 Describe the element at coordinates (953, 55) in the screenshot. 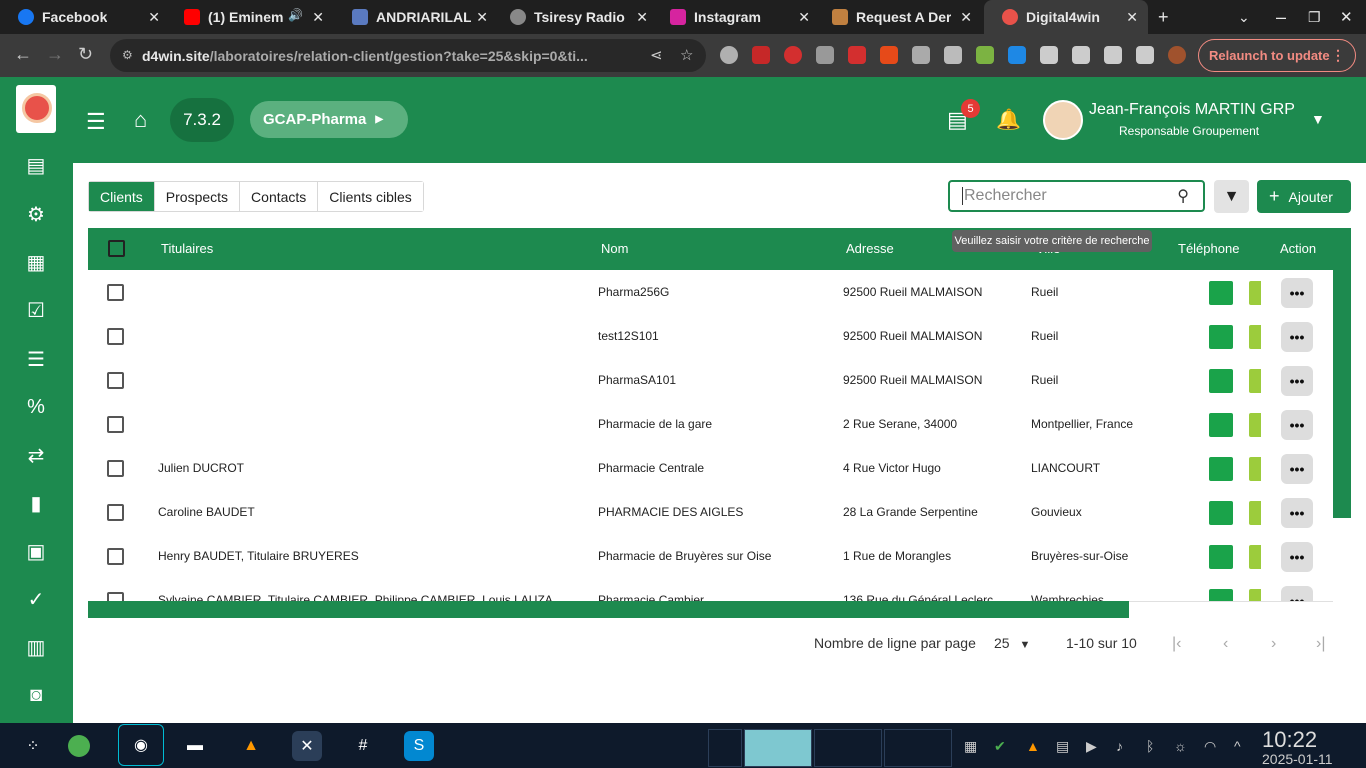

I see `extension-window-icon` at that location.